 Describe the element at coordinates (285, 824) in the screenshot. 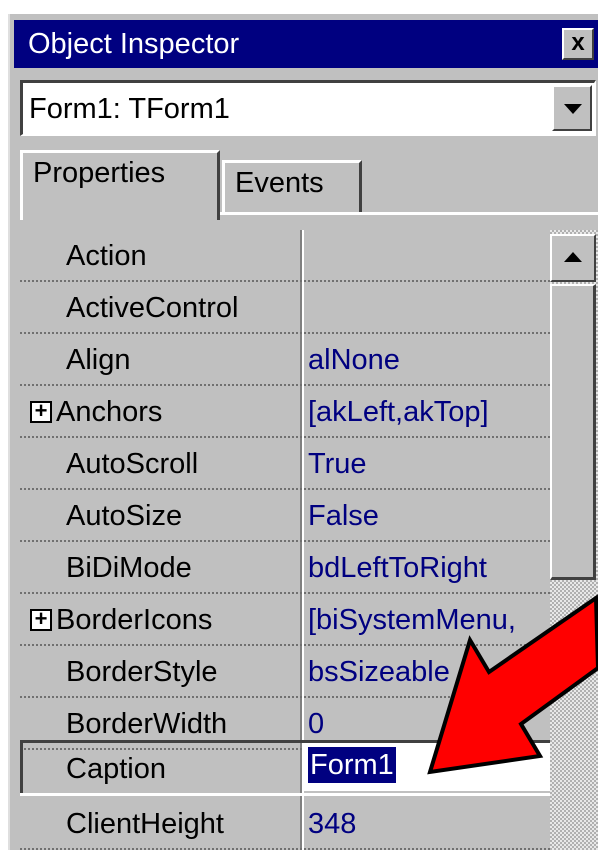

I see `property-row-clientheight: ClientHeight 348` at that location.